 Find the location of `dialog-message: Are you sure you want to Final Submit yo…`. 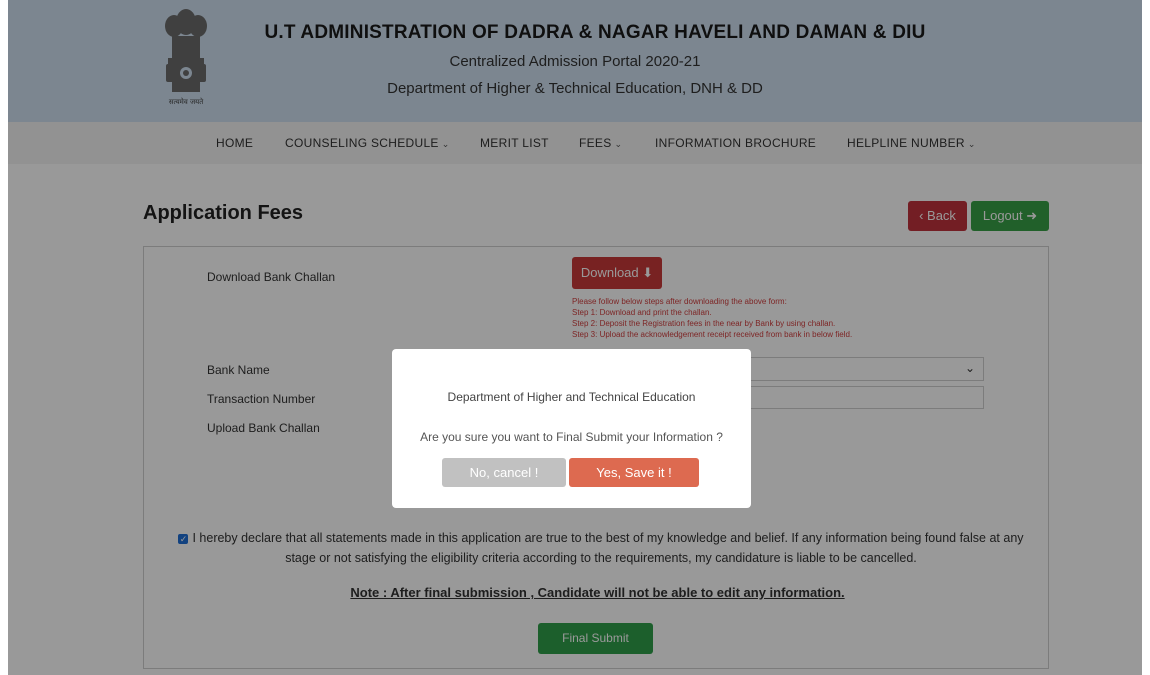

dialog-message: Are you sure you want to Final Submit yo… is located at coordinates (571, 437).